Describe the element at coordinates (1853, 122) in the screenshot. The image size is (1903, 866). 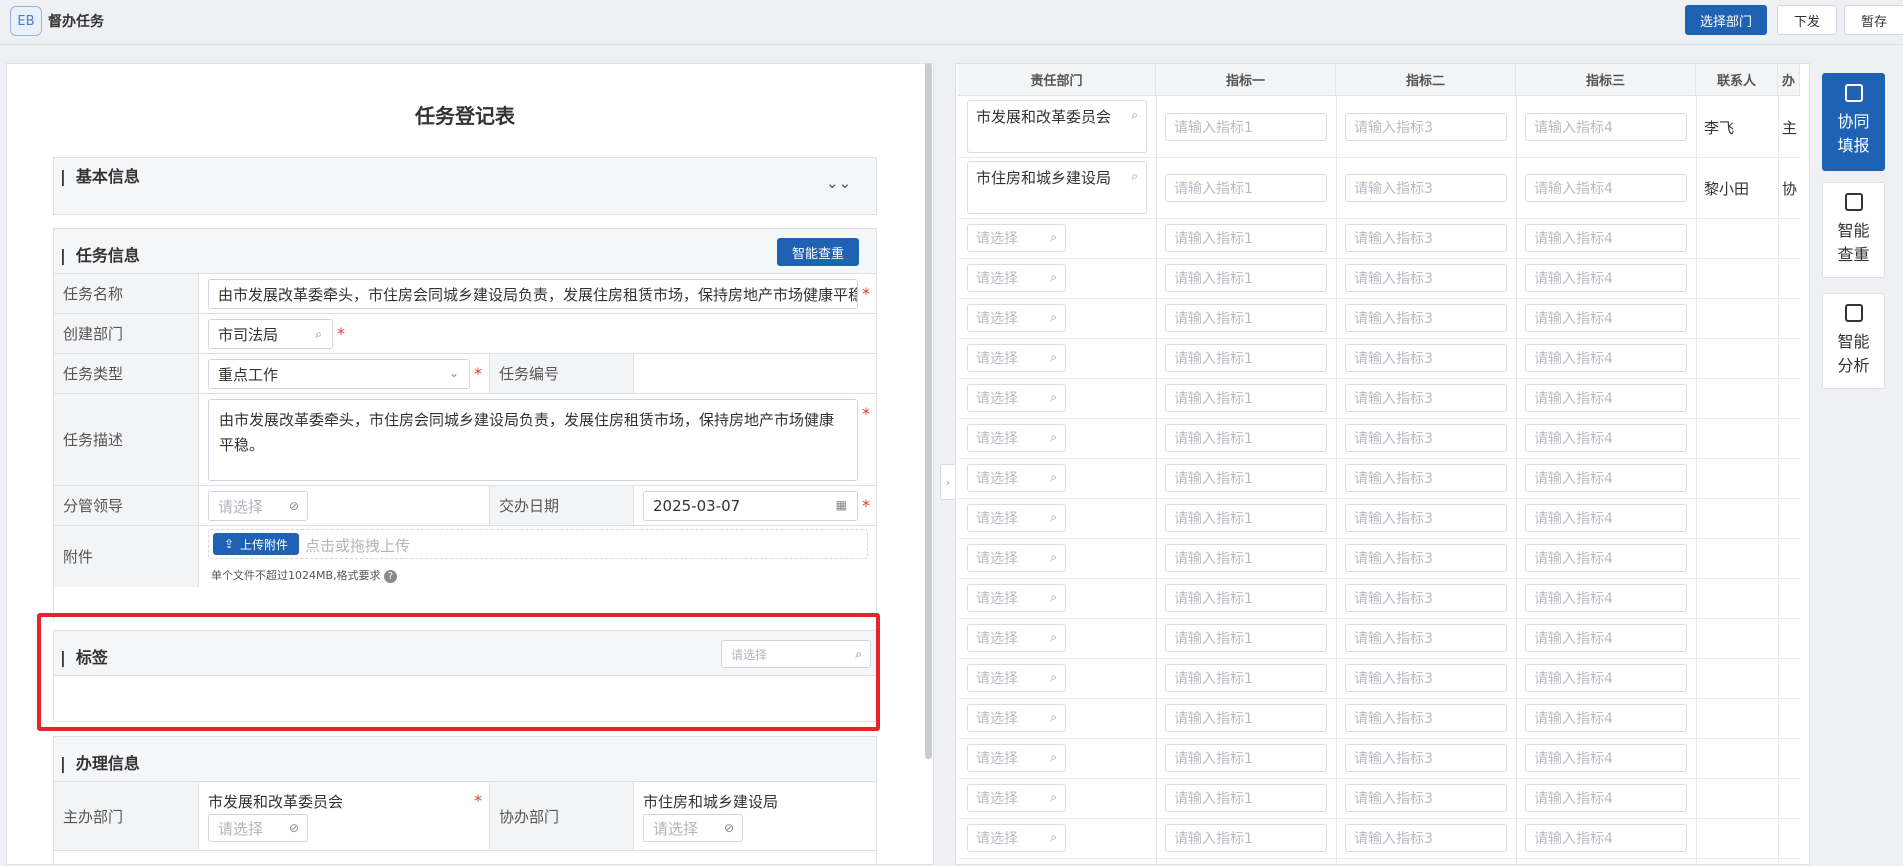
I see `side-action-button: 协同填报` at that location.